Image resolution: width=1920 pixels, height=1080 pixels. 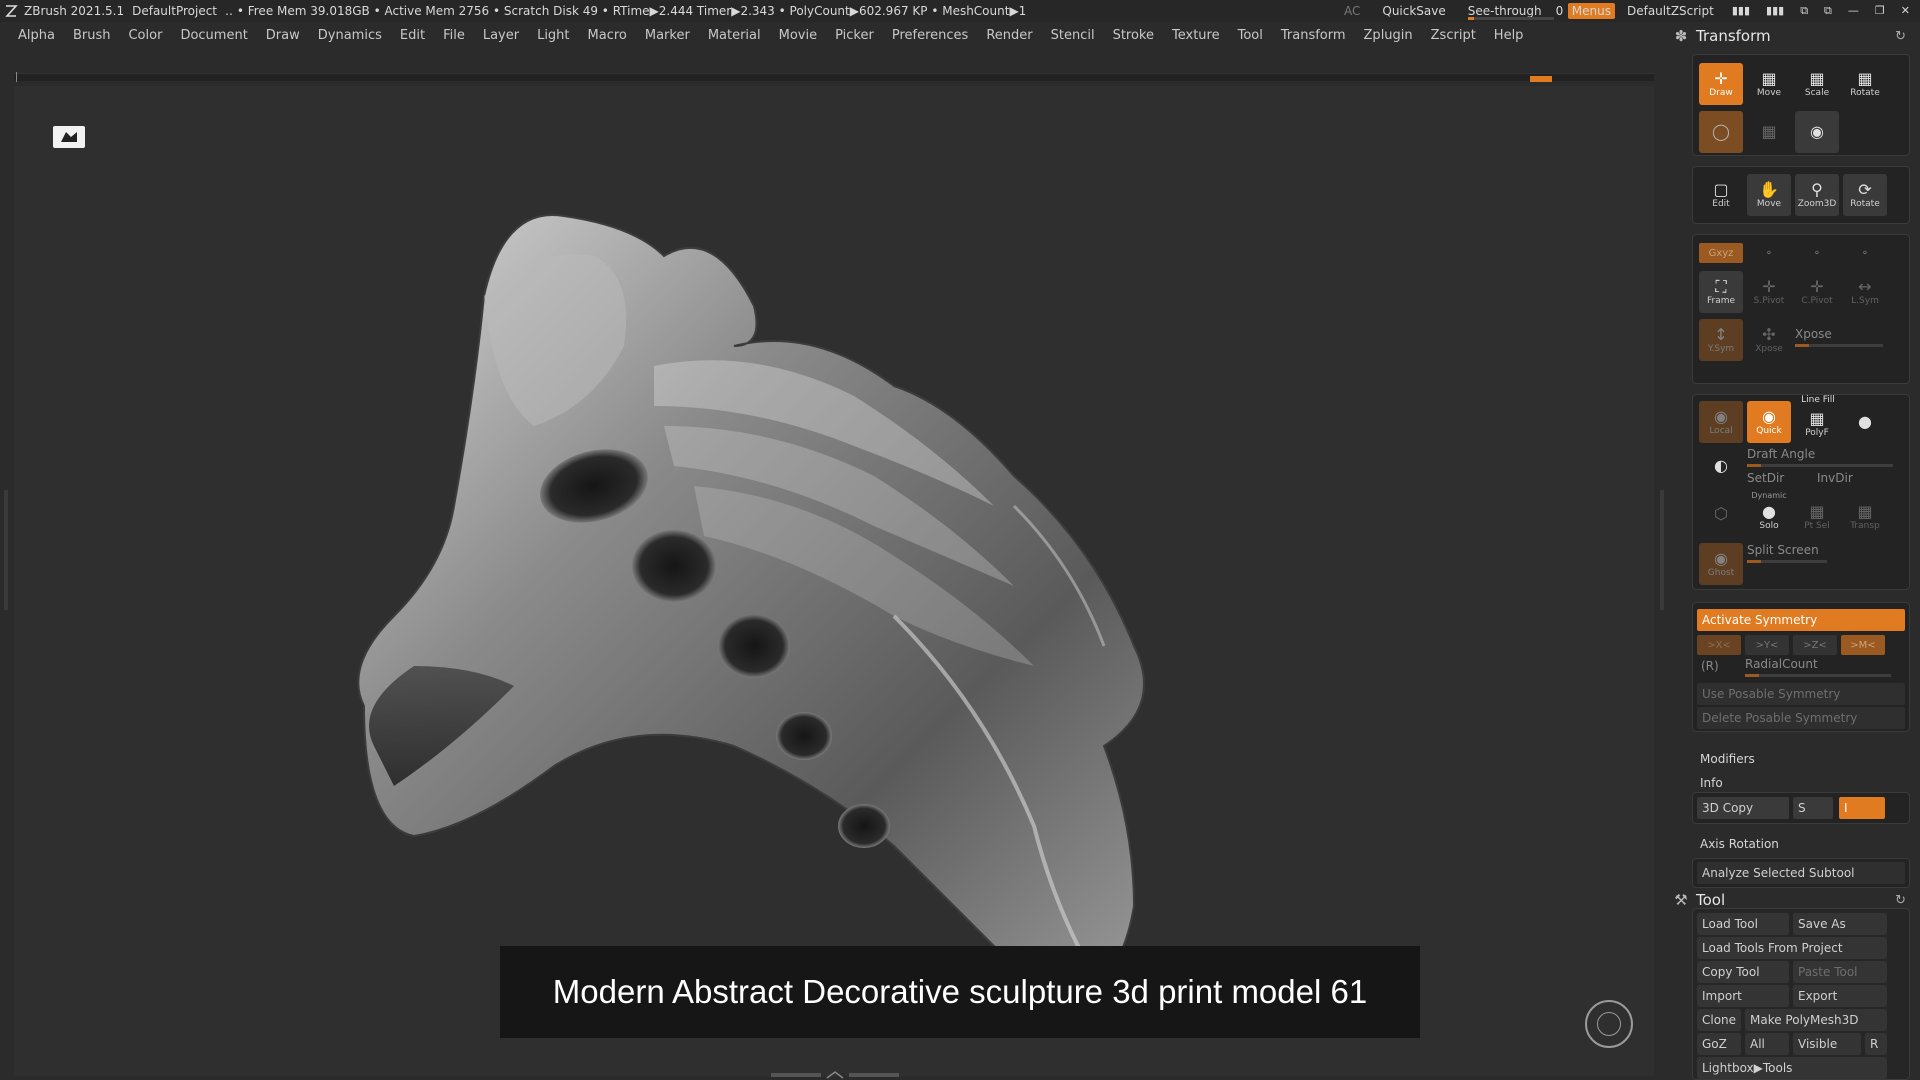 What do you see at coordinates (1815, 645) in the screenshot?
I see `sym-z-toggle: >Z<` at bounding box center [1815, 645].